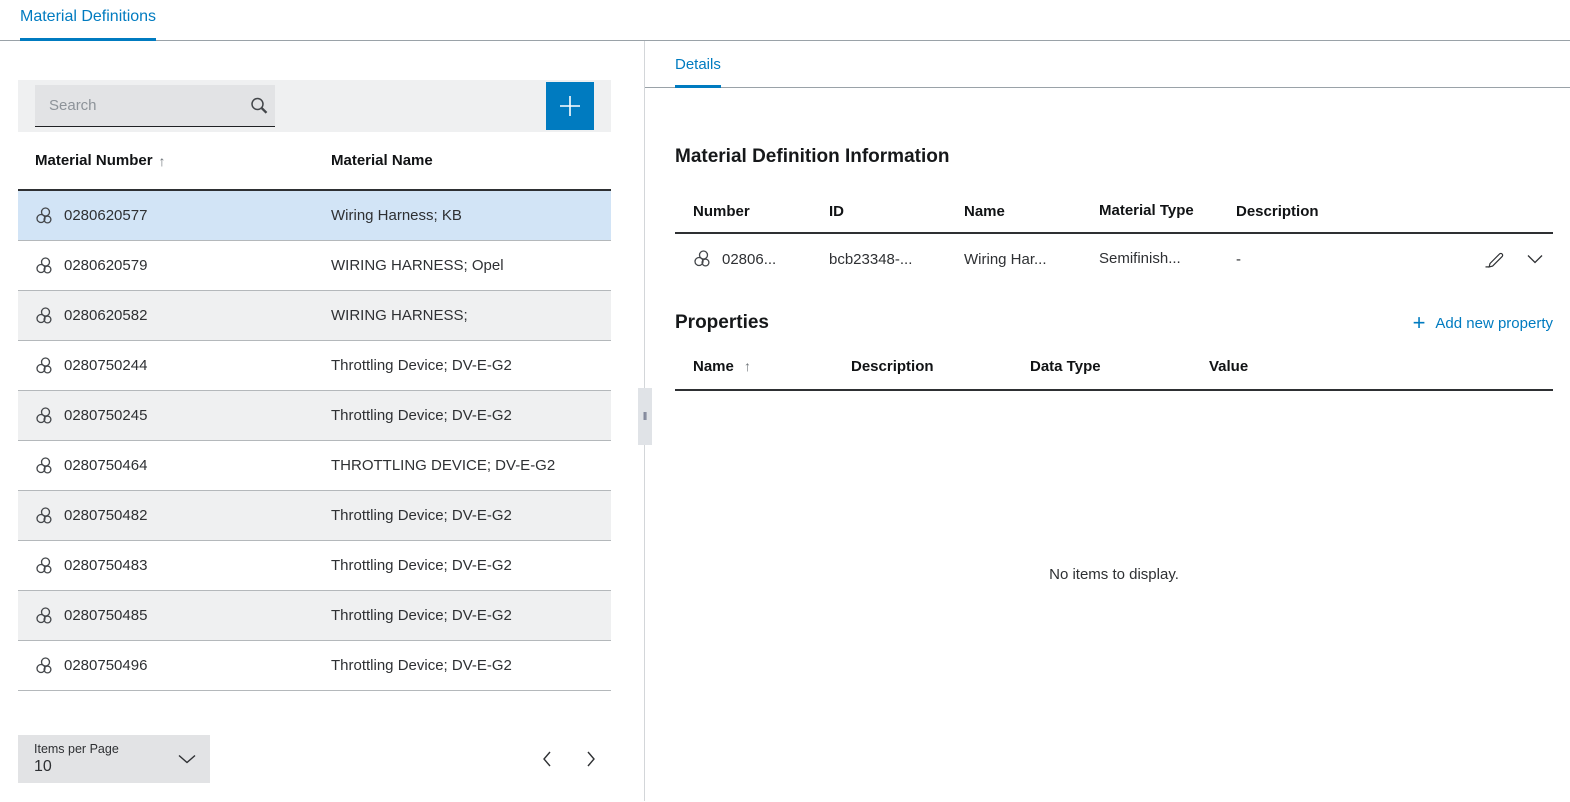  What do you see at coordinates (1107, 64) in the screenshot?
I see `details-tab-bar: Details` at bounding box center [1107, 64].